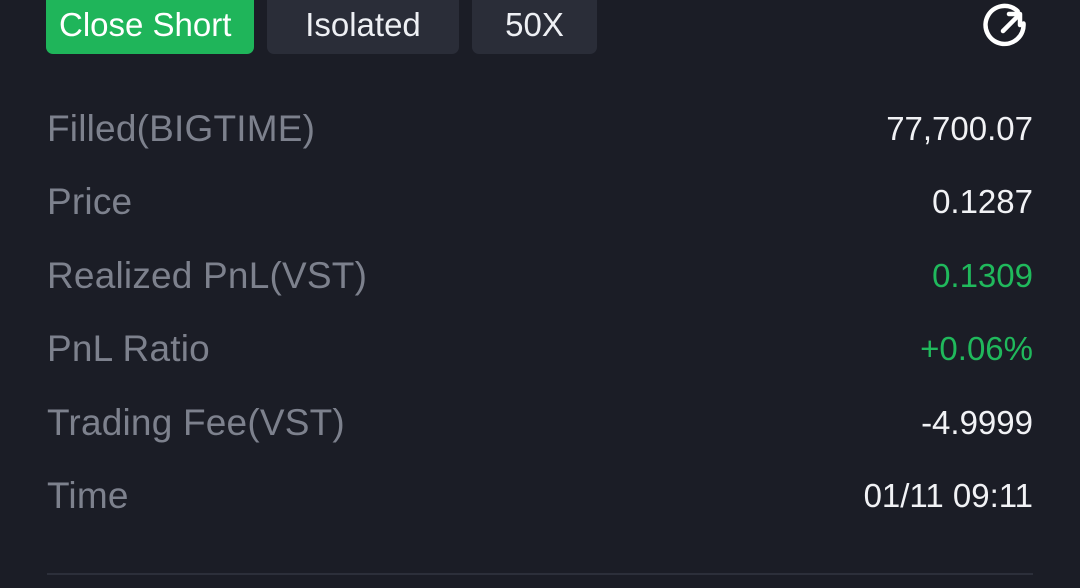  Describe the element at coordinates (540, 276) in the screenshot. I see `detail-row-realized-pnl: Realized PnL(VST) 0.1309` at that location.